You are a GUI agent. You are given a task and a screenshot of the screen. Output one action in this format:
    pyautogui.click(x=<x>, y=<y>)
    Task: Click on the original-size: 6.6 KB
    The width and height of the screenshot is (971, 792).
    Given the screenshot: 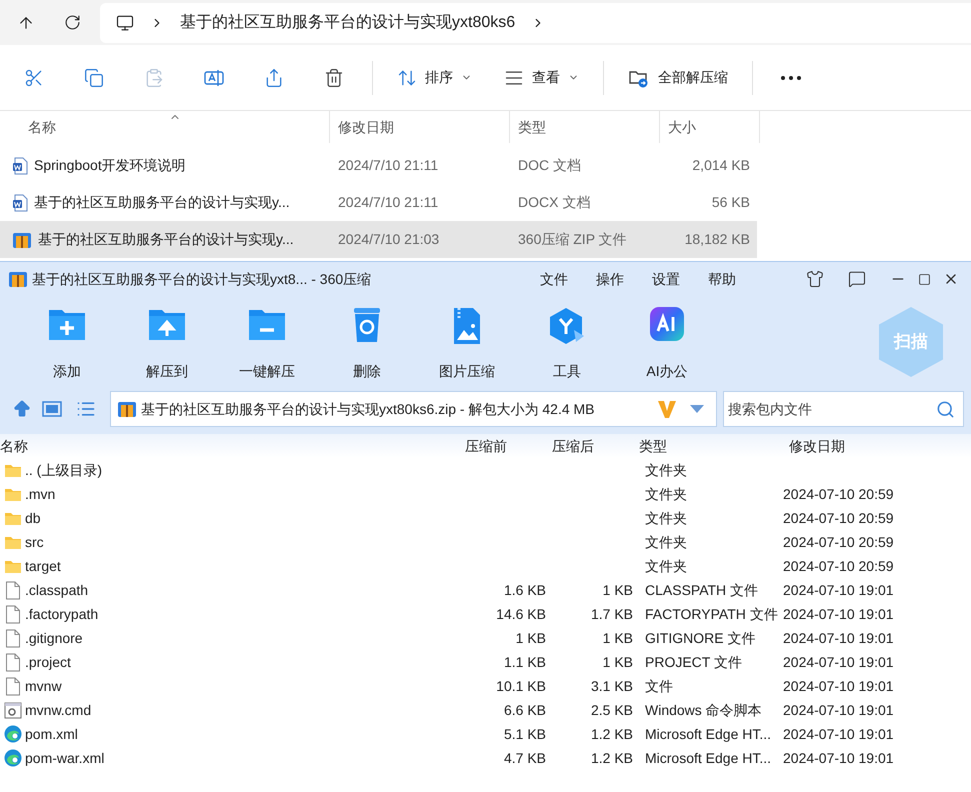 What is the action you would take?
    pyautogui.click(x=524, y=710)
    